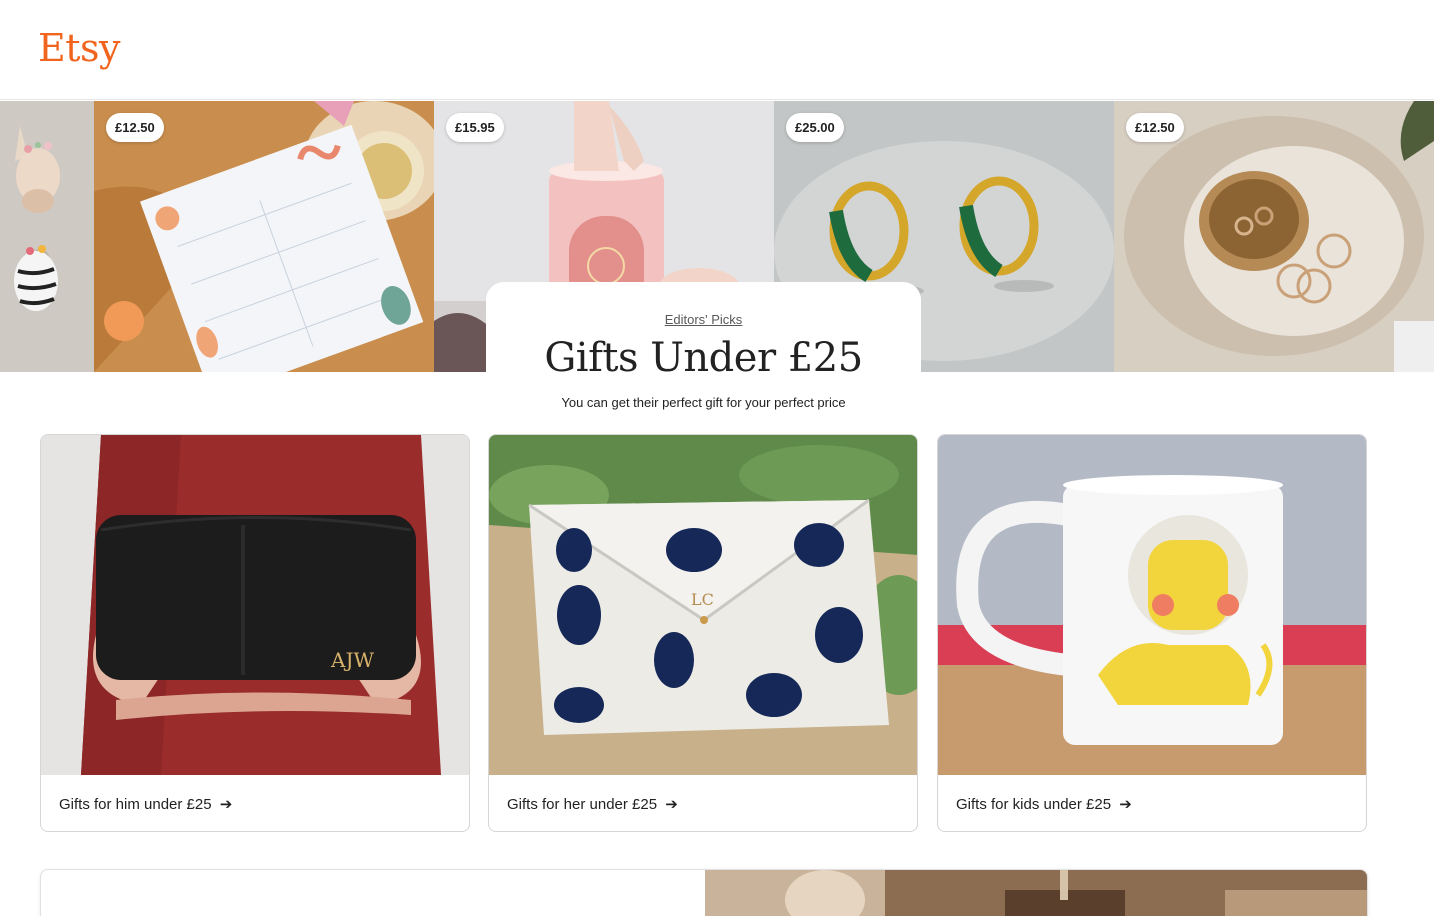 The width and height of the screenshot is (1434, 916). I want to click on category-card-her: LC Gifts for her under £25 ➔, so click(703, 633).